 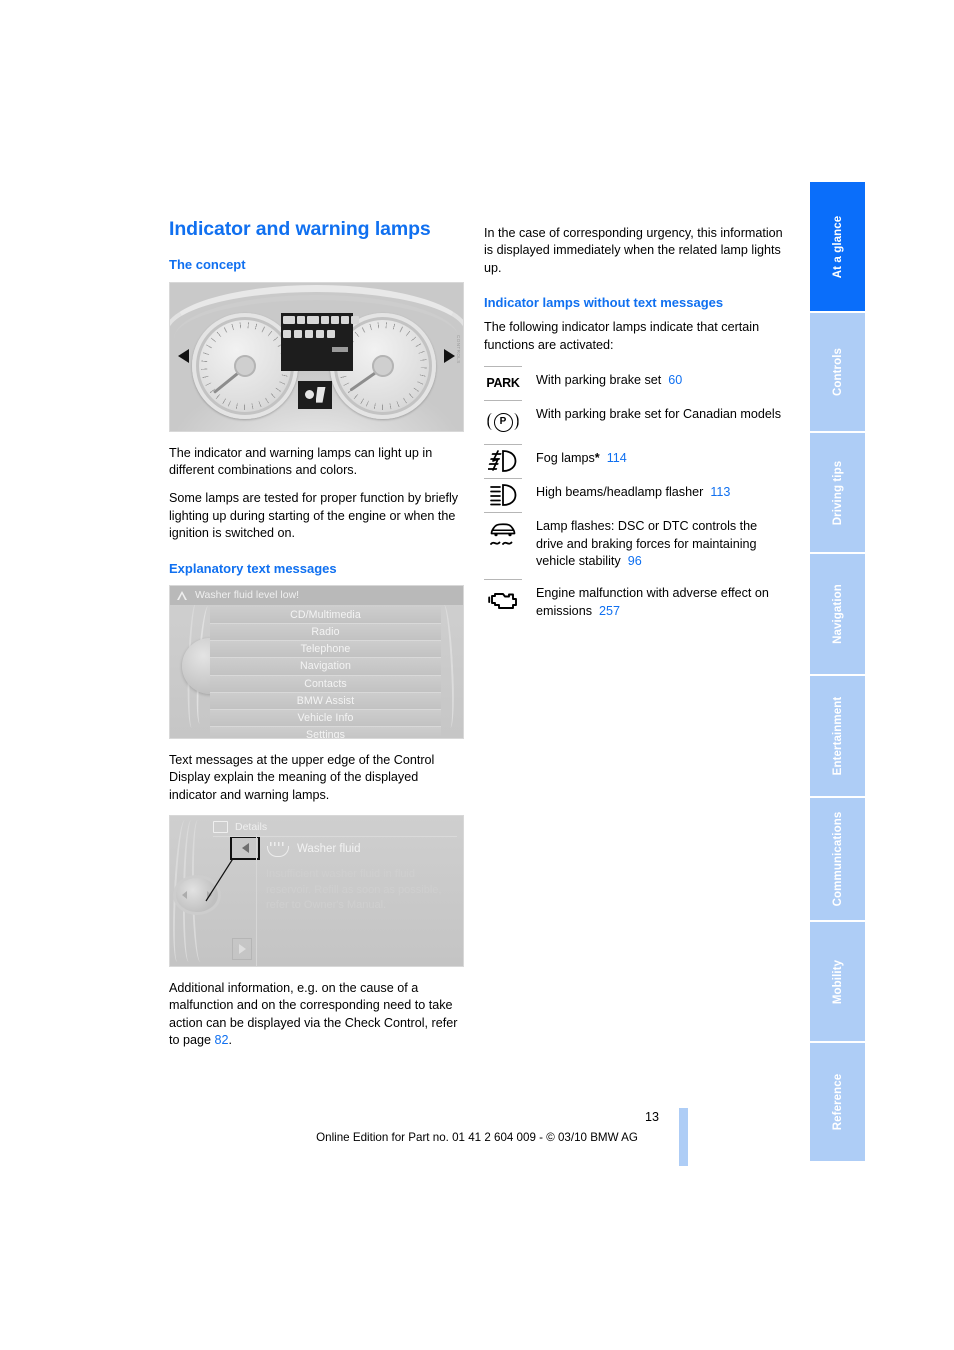 I want to click on lamp-text: Fog lamps, so click(x=565, y=458).